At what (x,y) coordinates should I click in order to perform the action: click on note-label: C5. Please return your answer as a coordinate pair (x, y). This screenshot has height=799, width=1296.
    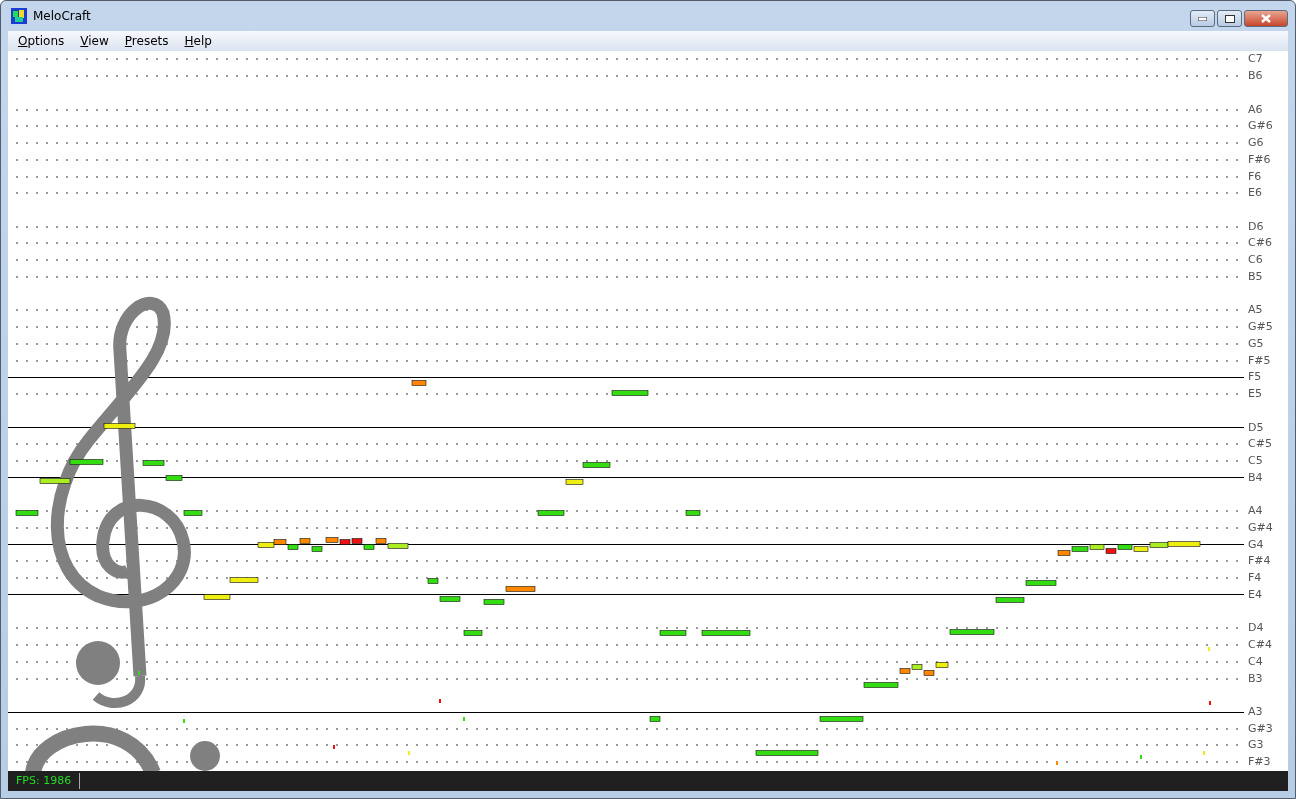
    Looking at the image, I should click on (1255, 461).